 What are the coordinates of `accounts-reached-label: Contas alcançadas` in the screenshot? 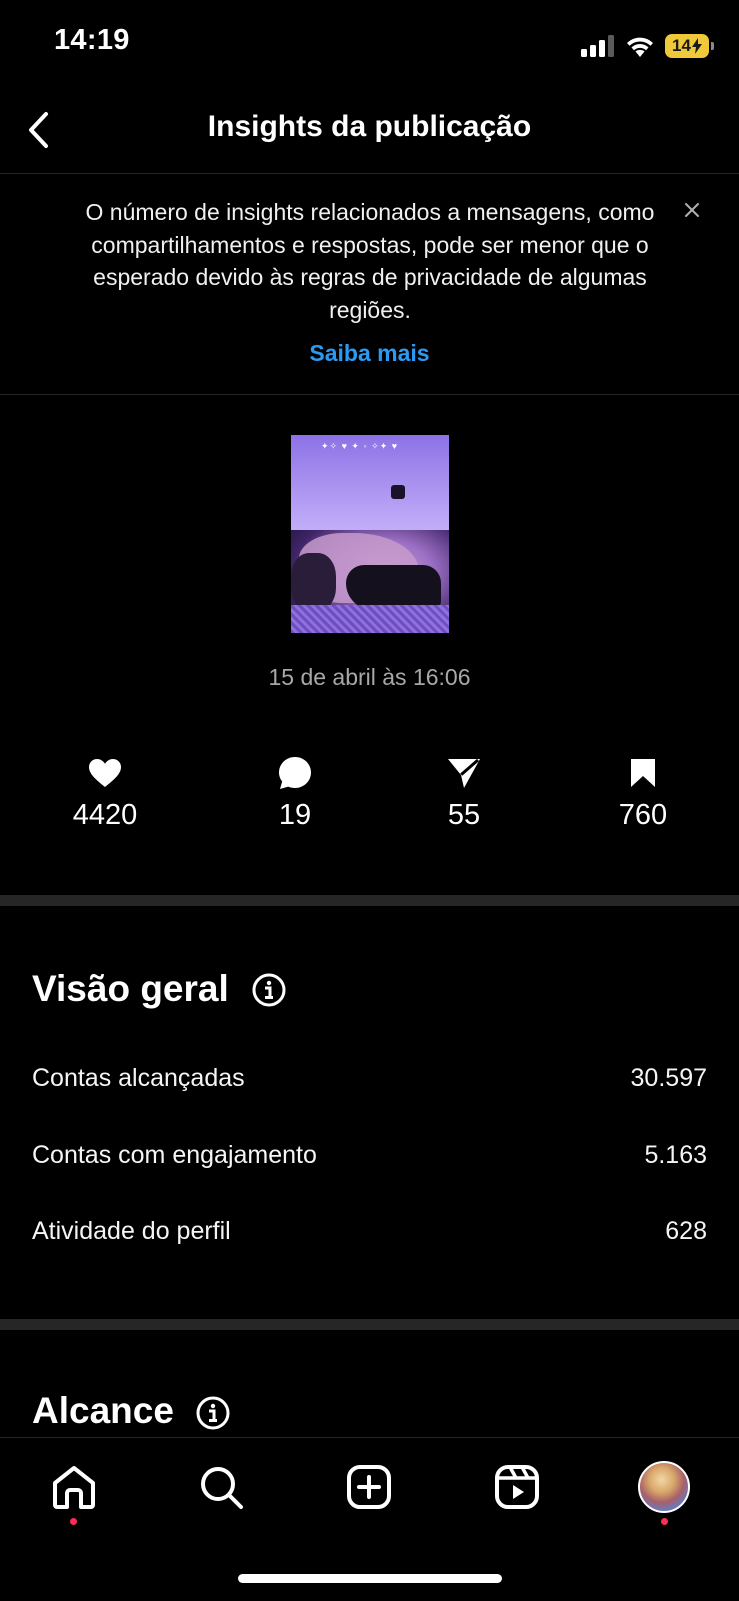 It's located at (138, 1078).